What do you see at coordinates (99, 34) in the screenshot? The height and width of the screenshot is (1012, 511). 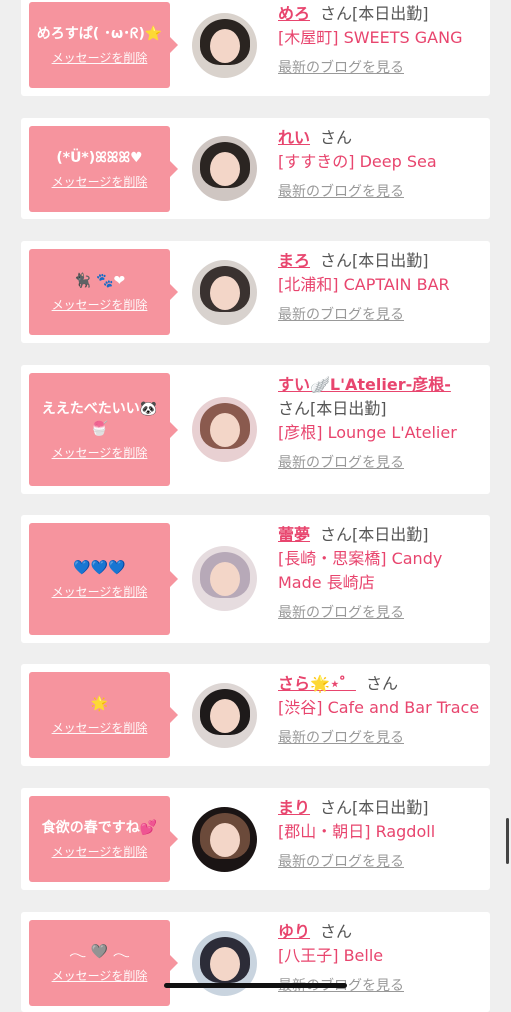 I see `message-text: めろすぱ( ･ω･ᖇ)⭐` at bounding box center [99, 34].